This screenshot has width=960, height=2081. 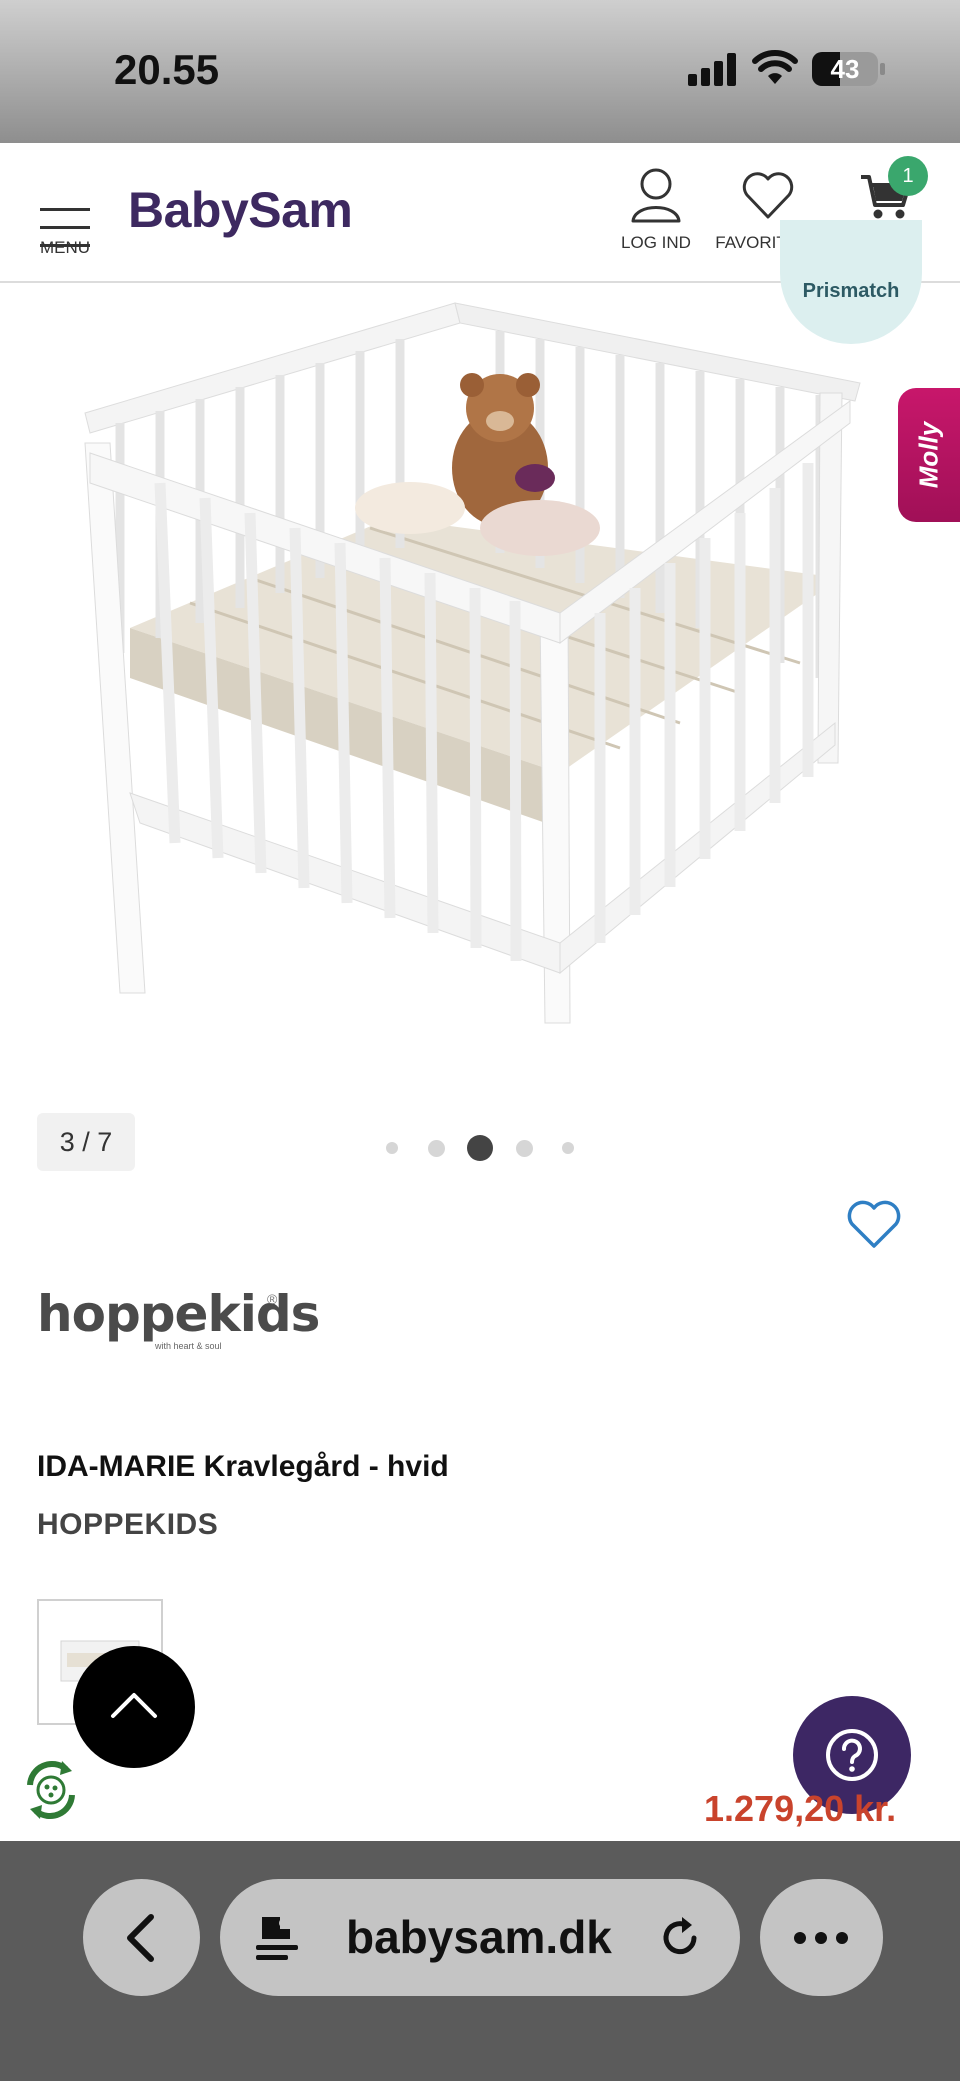 I want to click on image-dots, so click(x=480, y=1150).